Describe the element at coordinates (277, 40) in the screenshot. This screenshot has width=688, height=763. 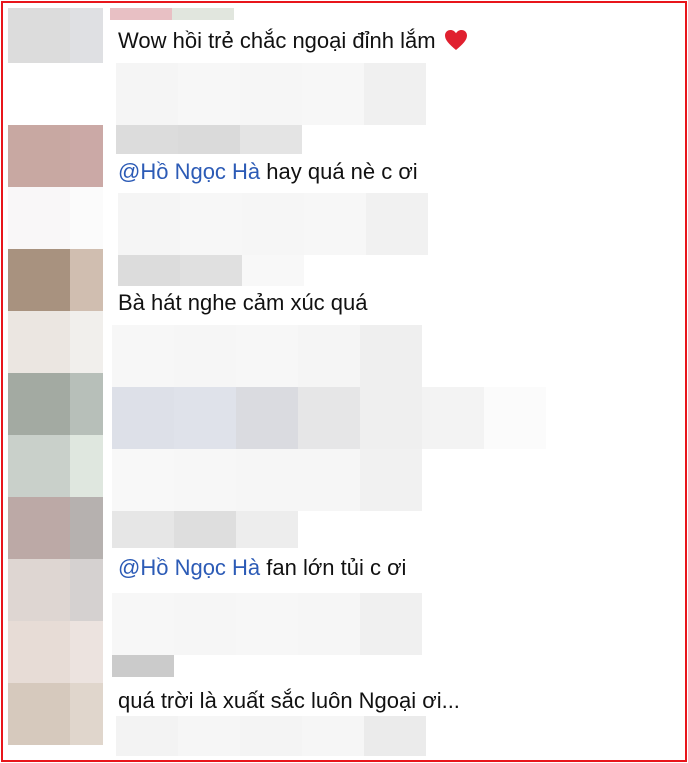
I see `comment-body: Wow hồi trẻ chắc ngoại đỉnh lắm` at that location.